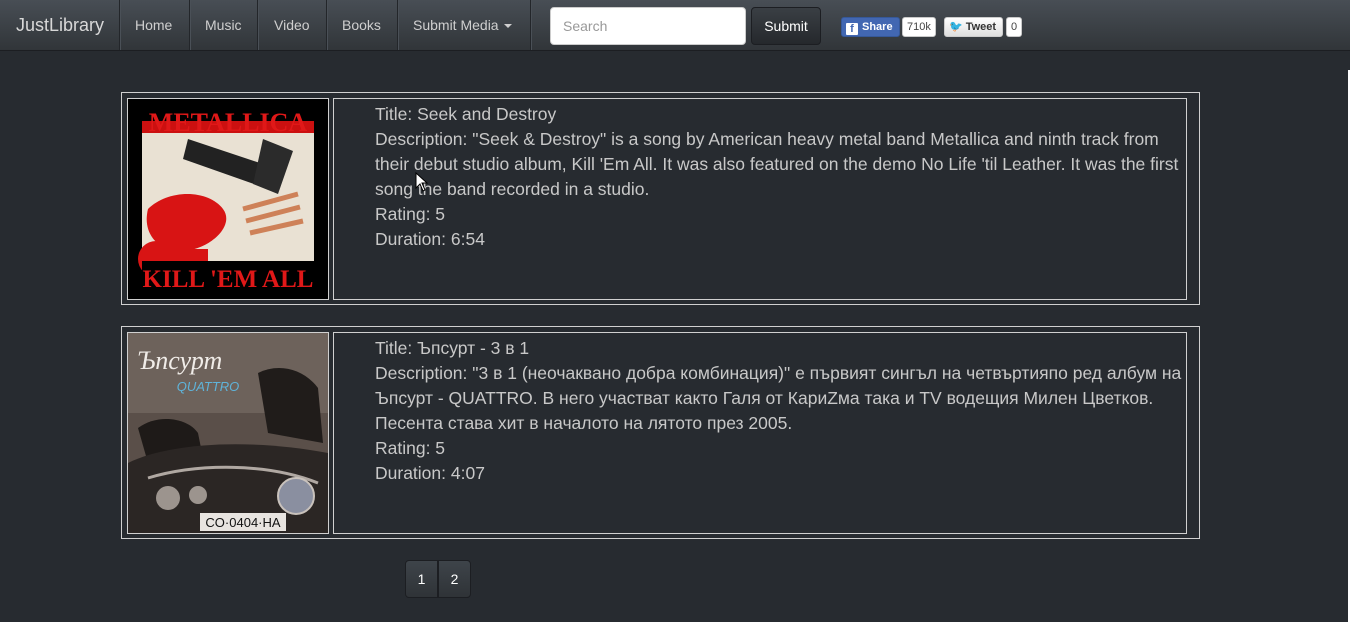  I want to click on media-title: Title: Seek and Destroy, so click(466, 114).